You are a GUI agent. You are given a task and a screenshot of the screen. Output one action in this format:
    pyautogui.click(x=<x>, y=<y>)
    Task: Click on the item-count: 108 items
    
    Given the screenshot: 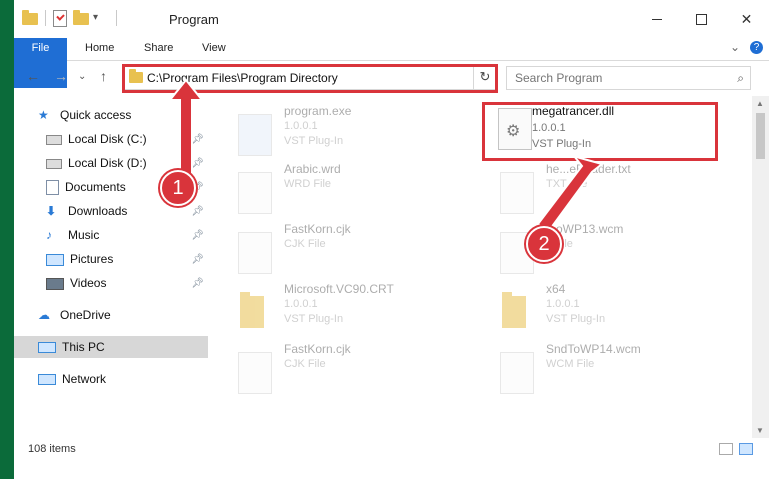 What is the action you would take?
    pyautogui.click(x=52, y=449)
    